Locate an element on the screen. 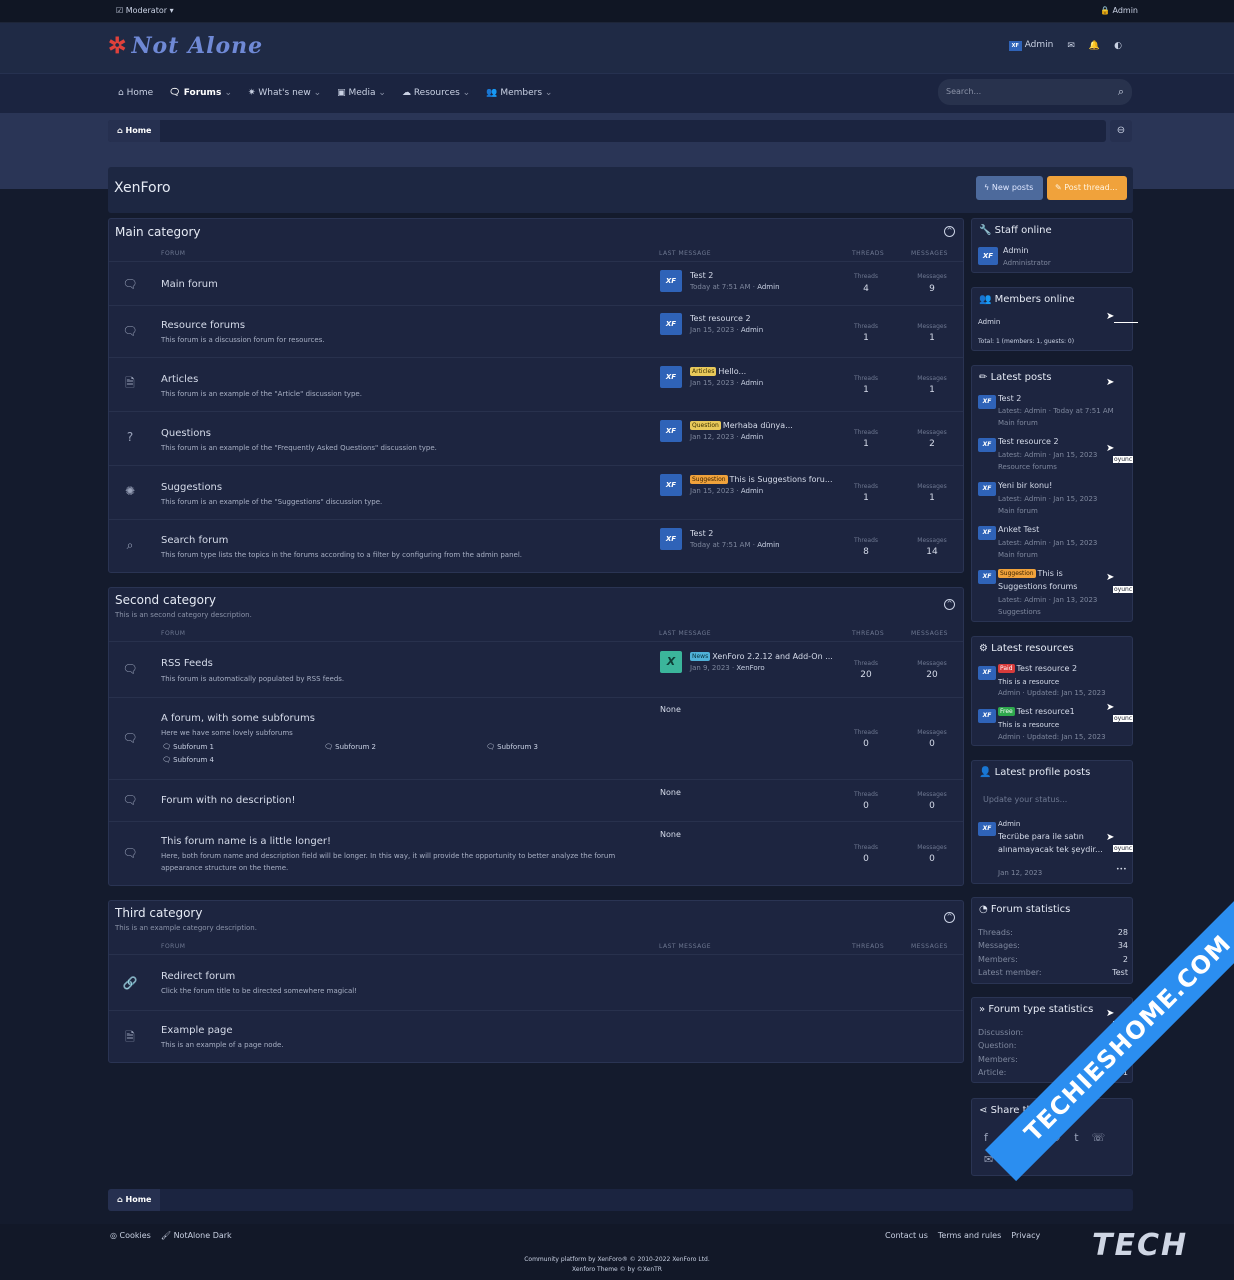 The width and height of the screenshot is (1234, 1280). forum-title: Suggestions is located at coordinates (191, 487).